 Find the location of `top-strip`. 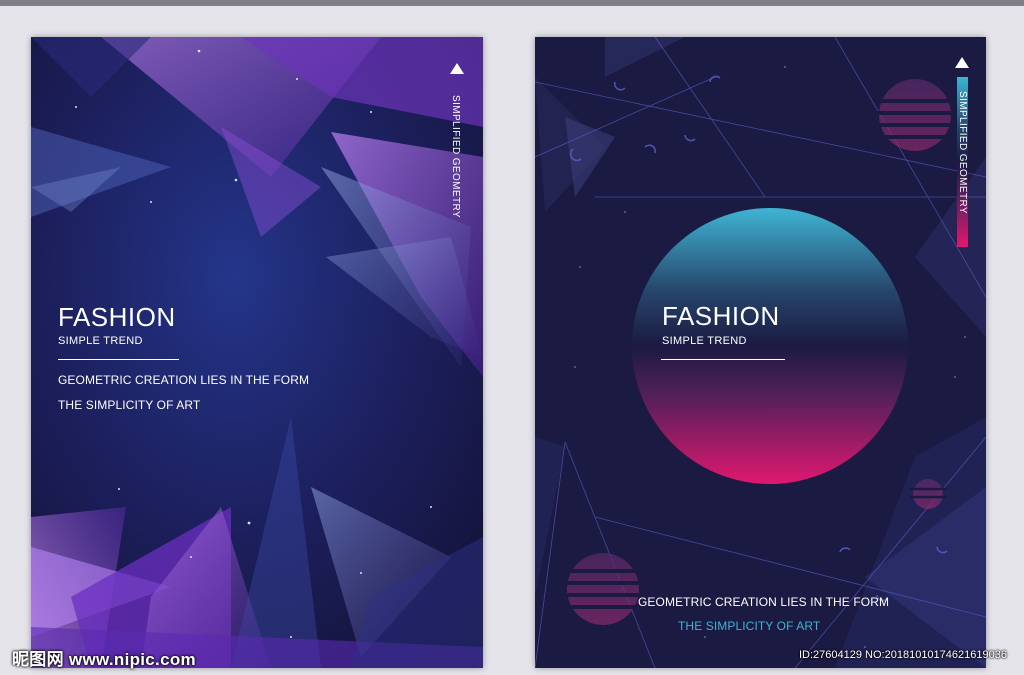

top-strip is located at coordinates (512, 3).